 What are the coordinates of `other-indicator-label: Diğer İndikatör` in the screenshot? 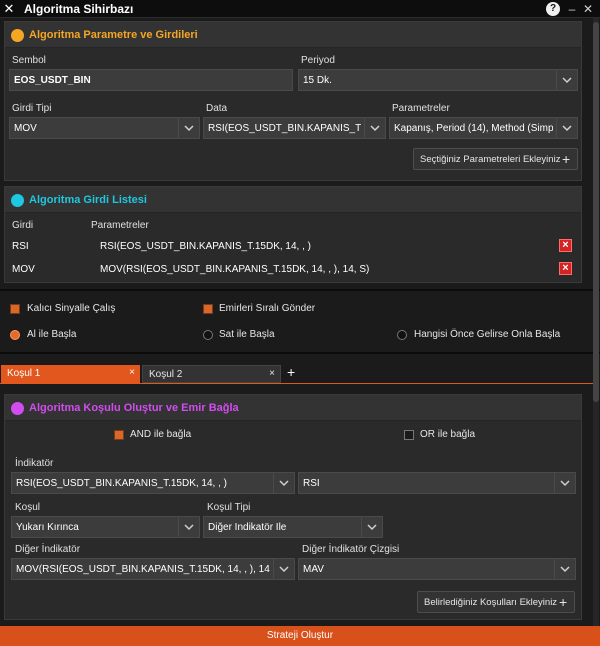 It's located at (48, 549).